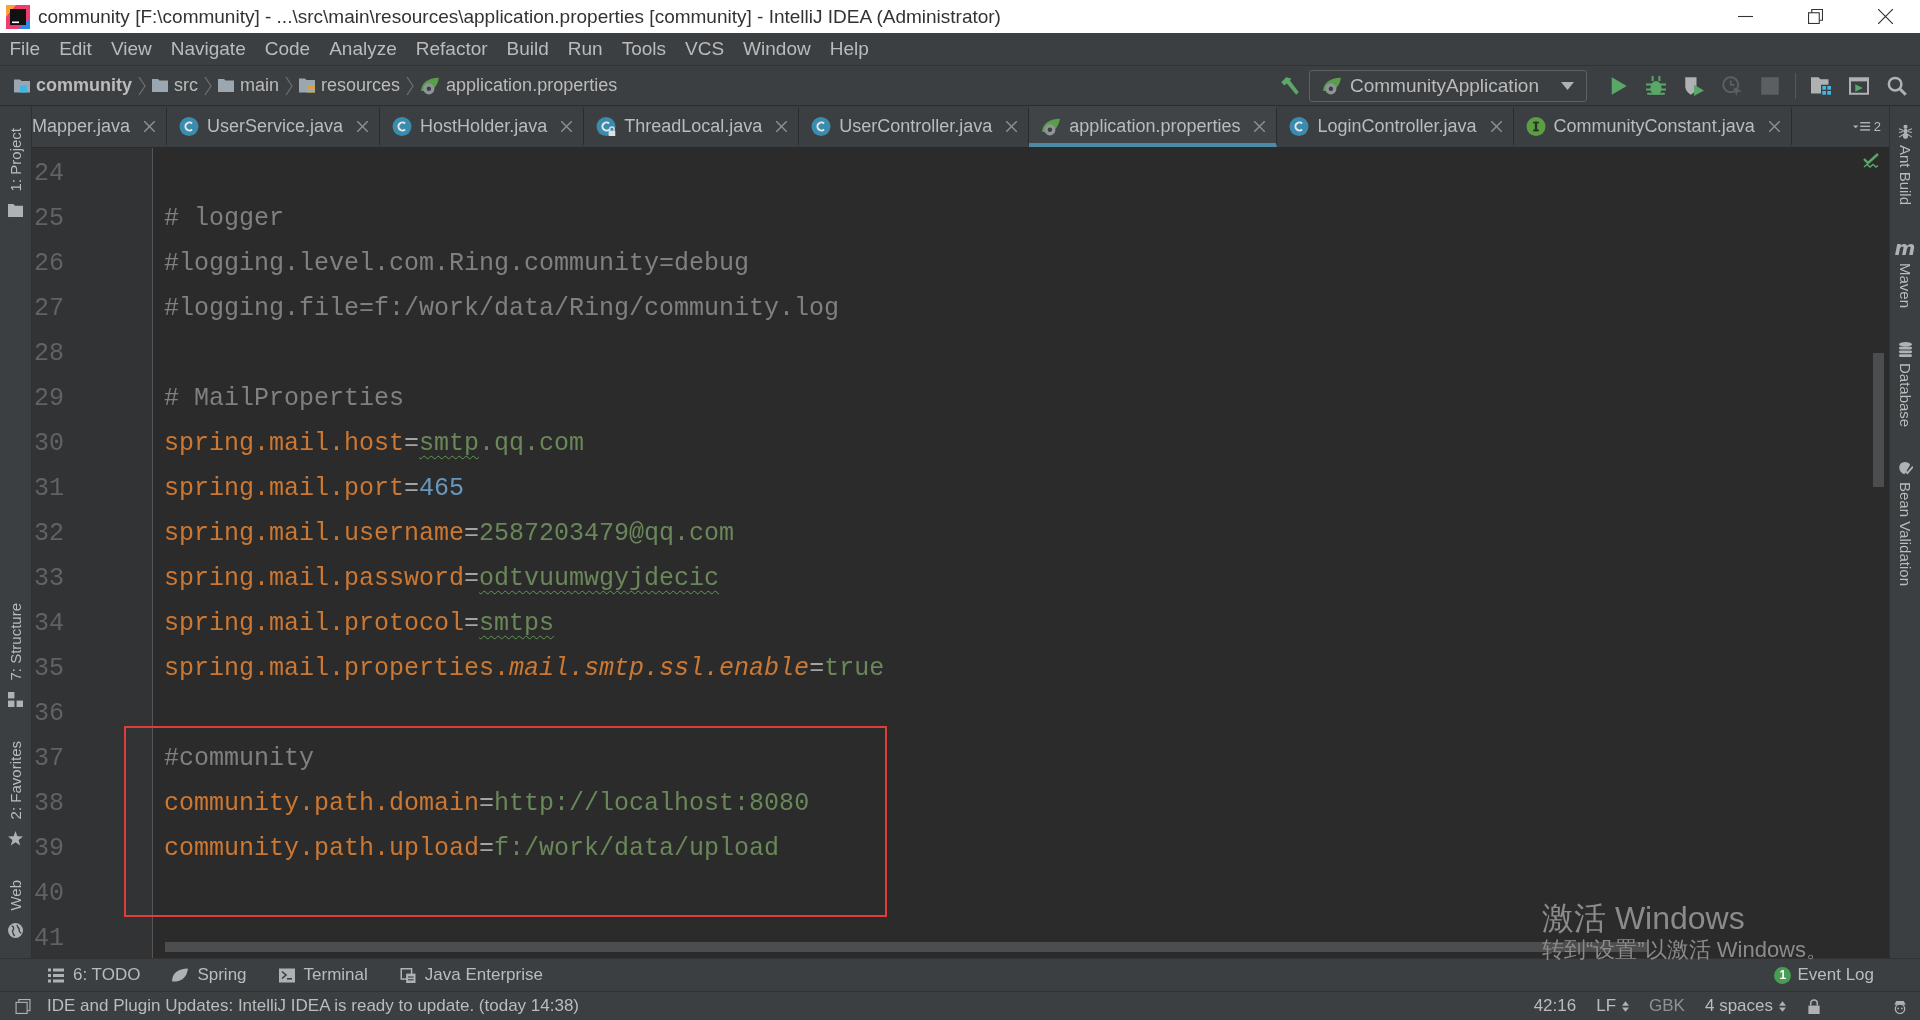 This screenshot has height=1020, width=1920. What do you see at coordinates (350, 85) in the screenshot?
I see `breadcrumb-item: resources` at bounding box center [350, 85].